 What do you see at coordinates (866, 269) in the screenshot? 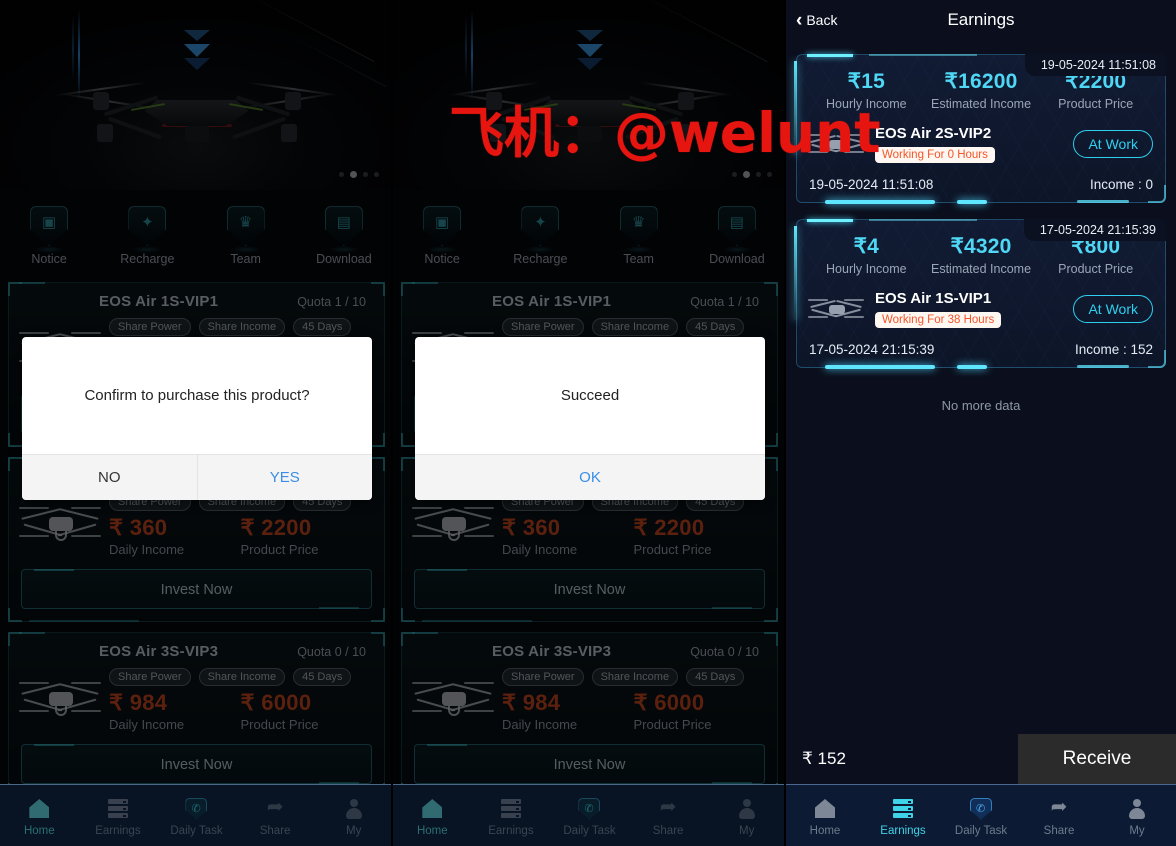
I see `hourly-income-label: Hourly Income` at bounding box center [866, 269].